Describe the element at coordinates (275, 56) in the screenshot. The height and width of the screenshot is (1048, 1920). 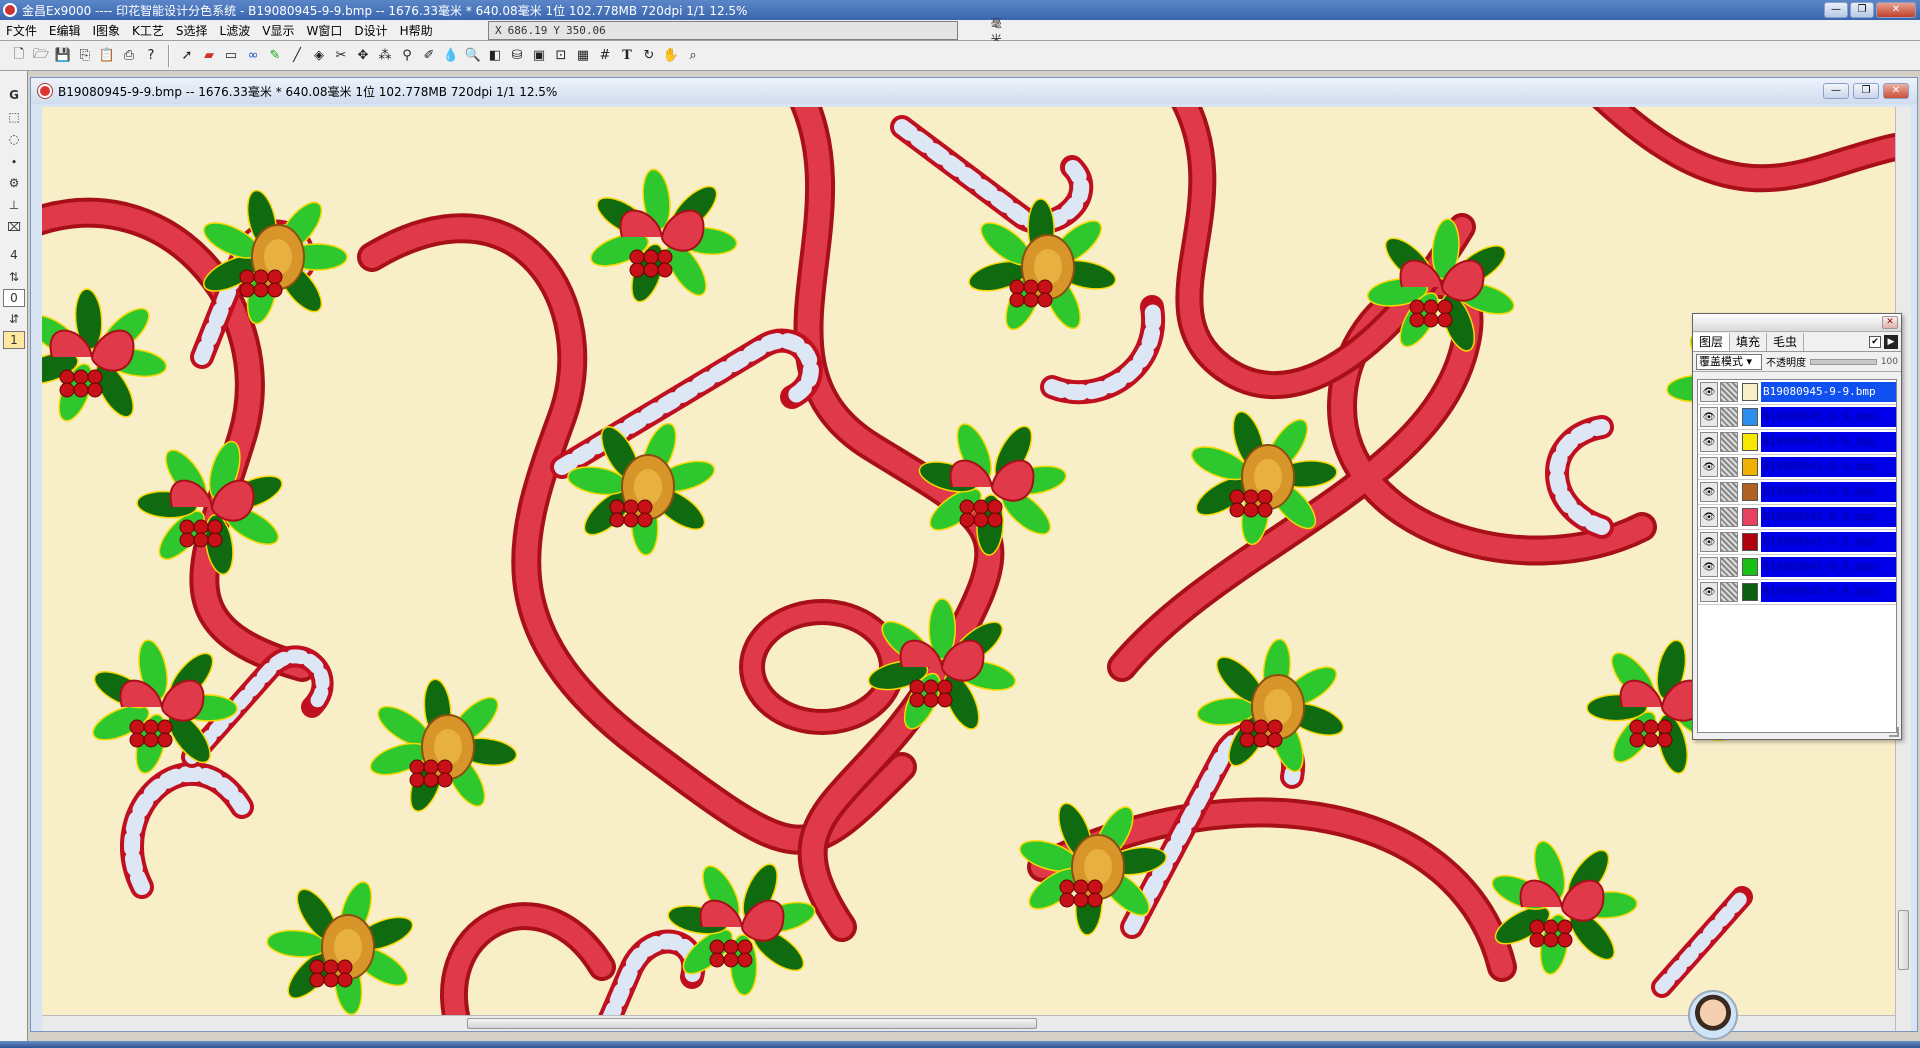
I see `pen-icon: ✎` at that location.